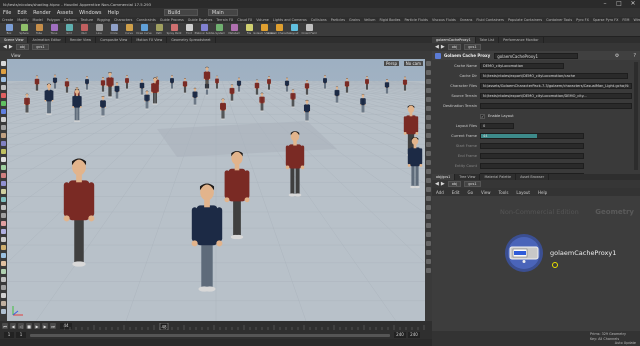  I want to click on network-menu-layout: Layout, so click(523, 192).